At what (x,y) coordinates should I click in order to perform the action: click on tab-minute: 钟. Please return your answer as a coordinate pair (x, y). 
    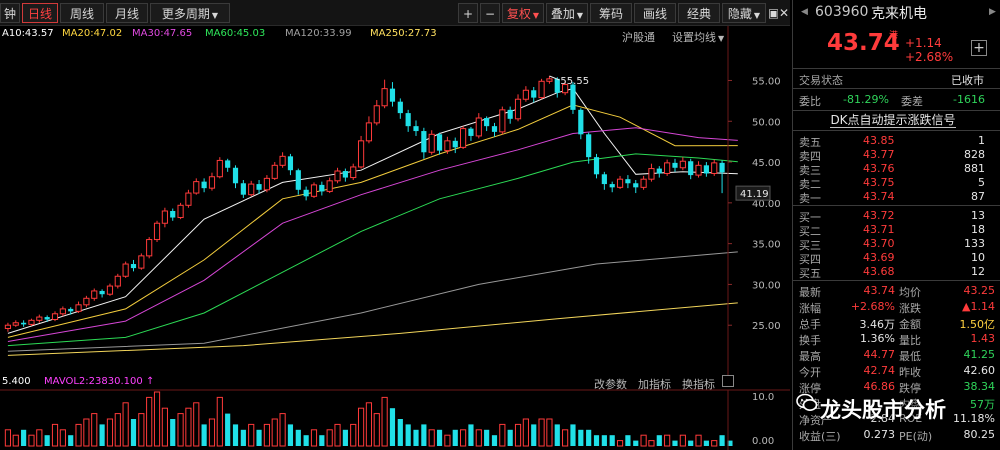
    Looking at the image, I should click on (10, 13).